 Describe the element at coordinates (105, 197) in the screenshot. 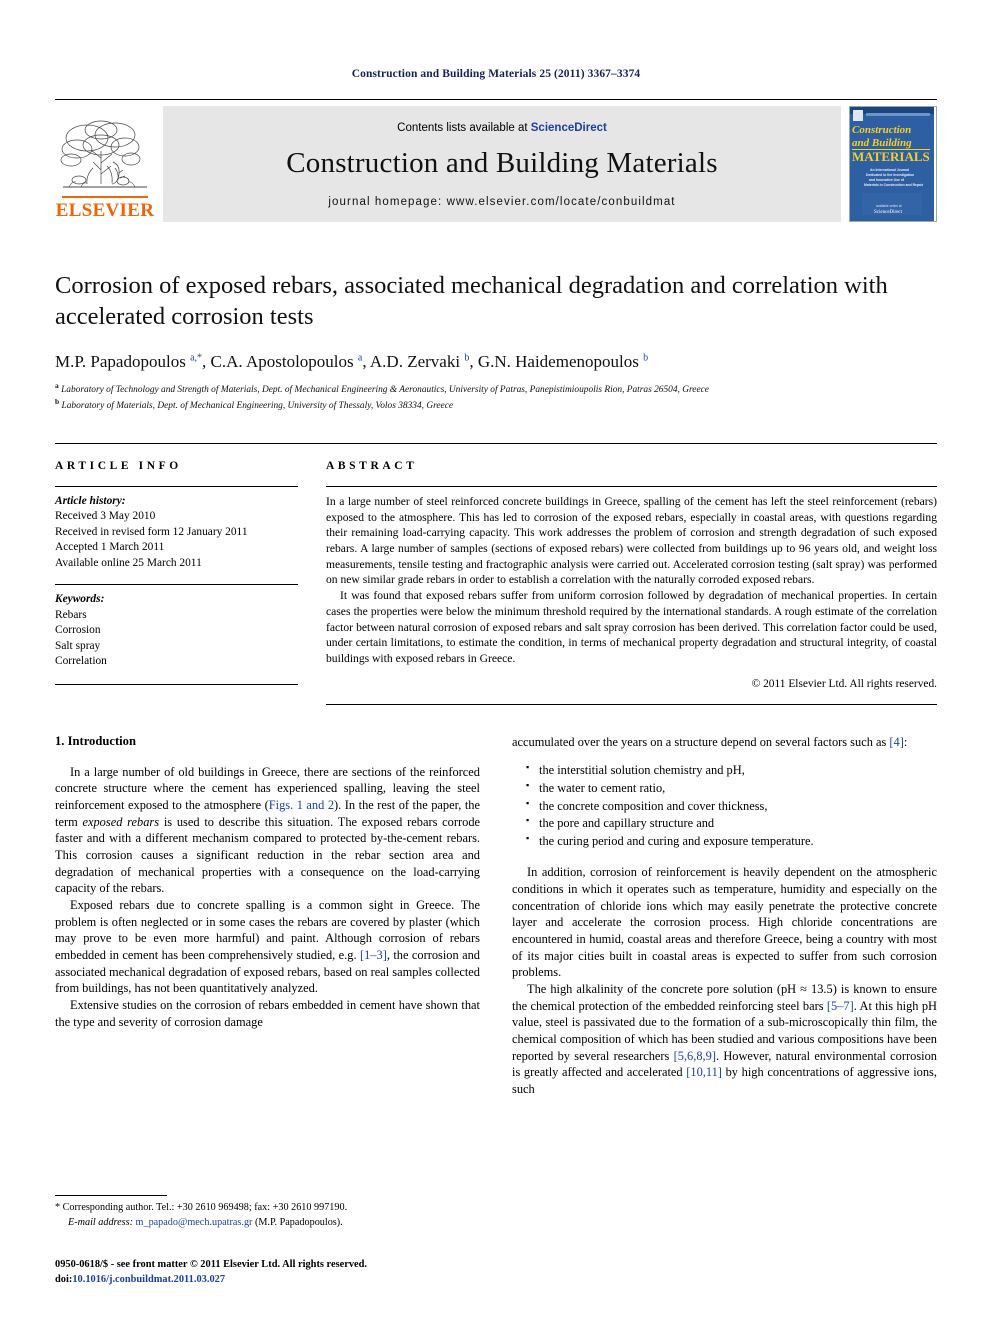

I see `elsevier-rule` at that location.